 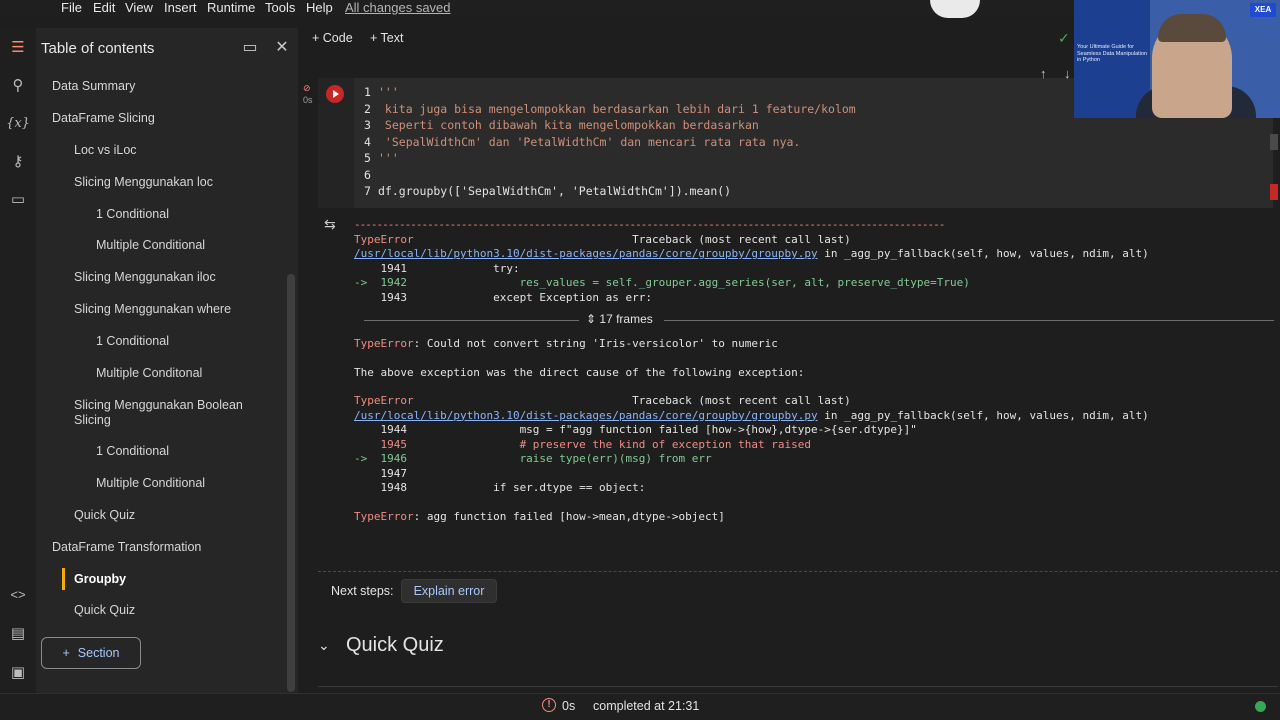 I want to click on add-code-button: + Code, so click(x=332, y=38).